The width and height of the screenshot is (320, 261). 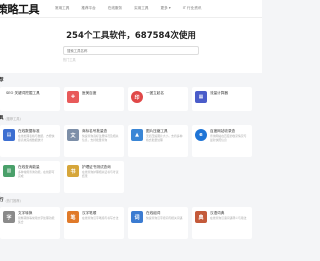 What do you see at coordinates (73, 217) in the screenshot?
I see `dict-icon: 笔` at bounding box center [73, 217].